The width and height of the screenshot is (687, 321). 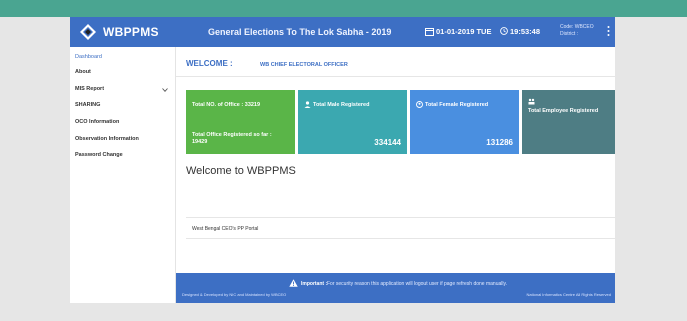 I want to click on female-user-icon, so click(x=419, y=104).